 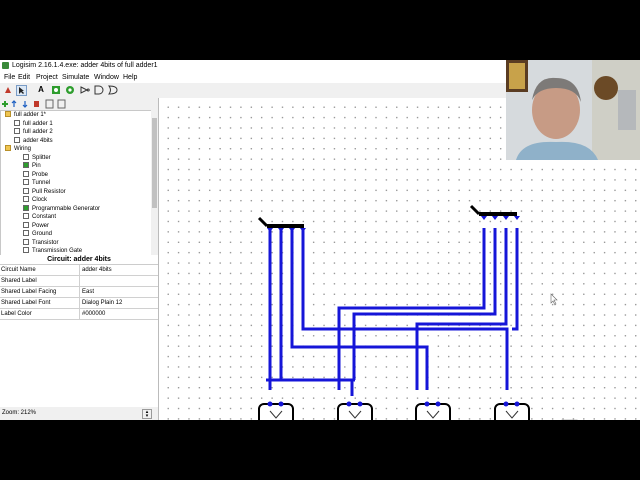 What do you see at coordinates (66, 208) in the screenshot?
I see `tree-item-label: Programmable Generator` at bounding box center [66, 208].